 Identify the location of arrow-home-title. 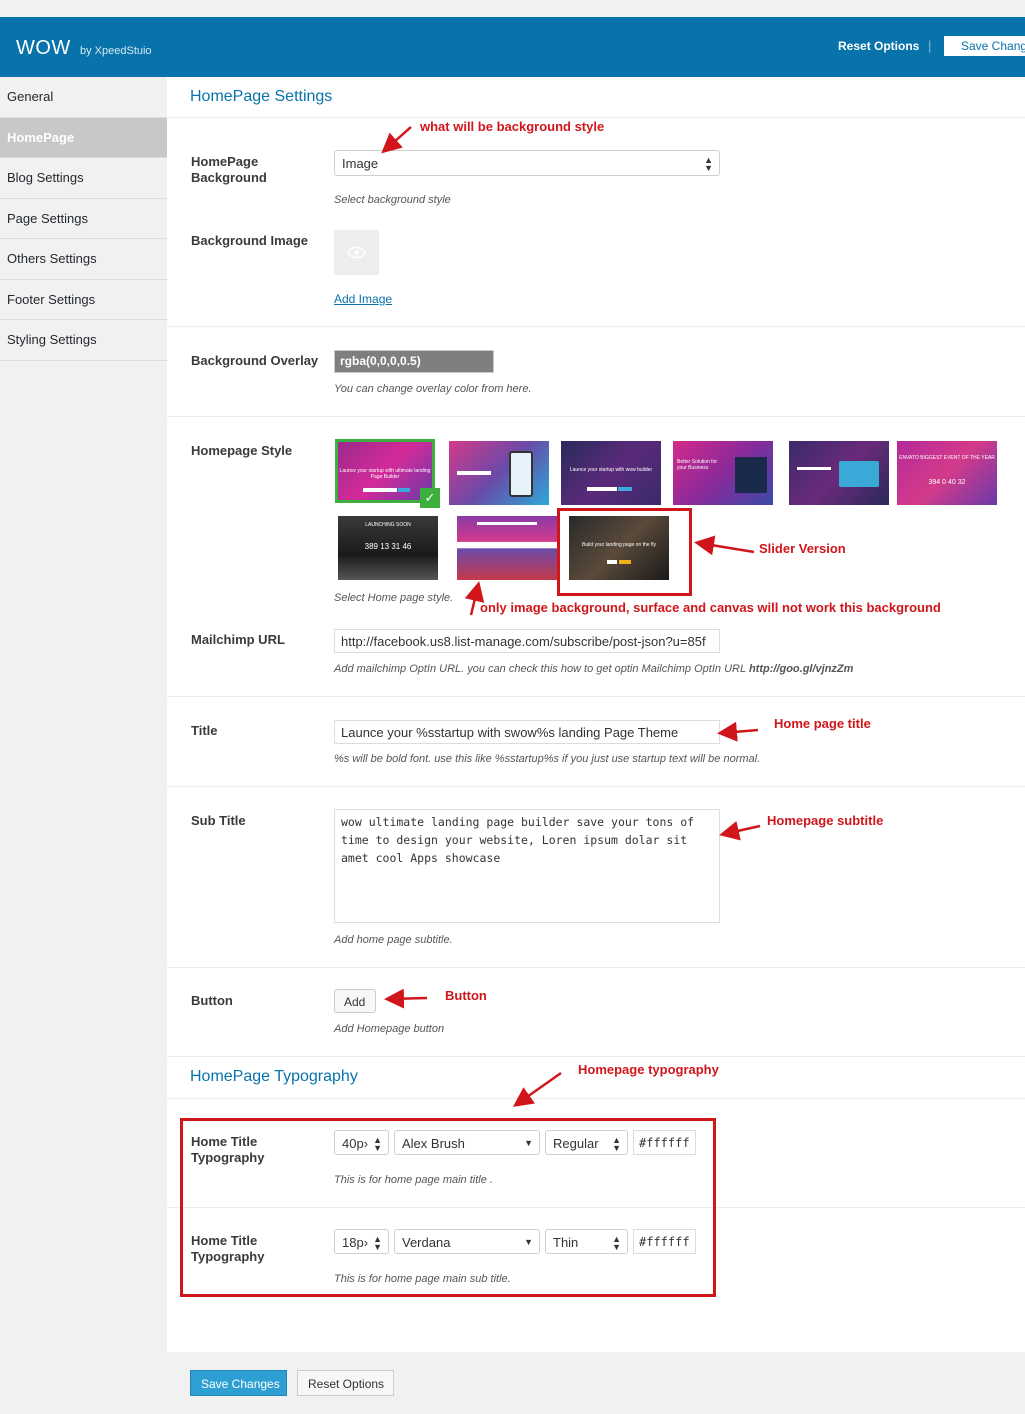
(738, 731).